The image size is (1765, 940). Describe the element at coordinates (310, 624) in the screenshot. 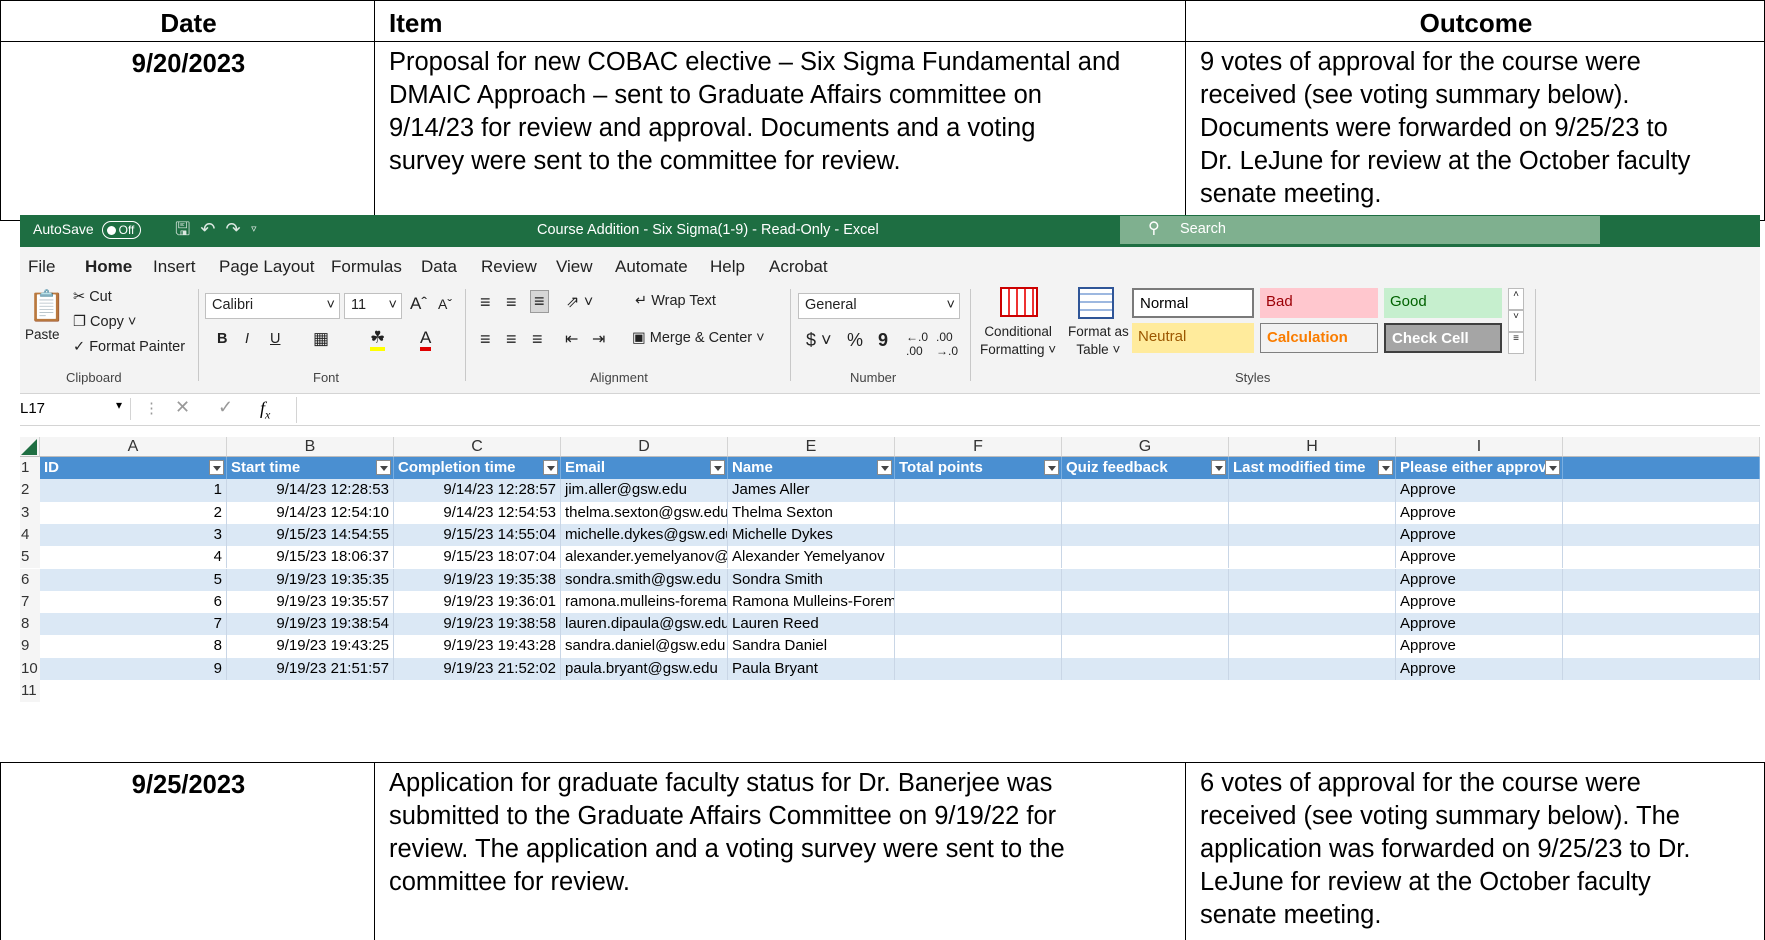

I see `cell: 9/19/23 19:38:54` at that location.